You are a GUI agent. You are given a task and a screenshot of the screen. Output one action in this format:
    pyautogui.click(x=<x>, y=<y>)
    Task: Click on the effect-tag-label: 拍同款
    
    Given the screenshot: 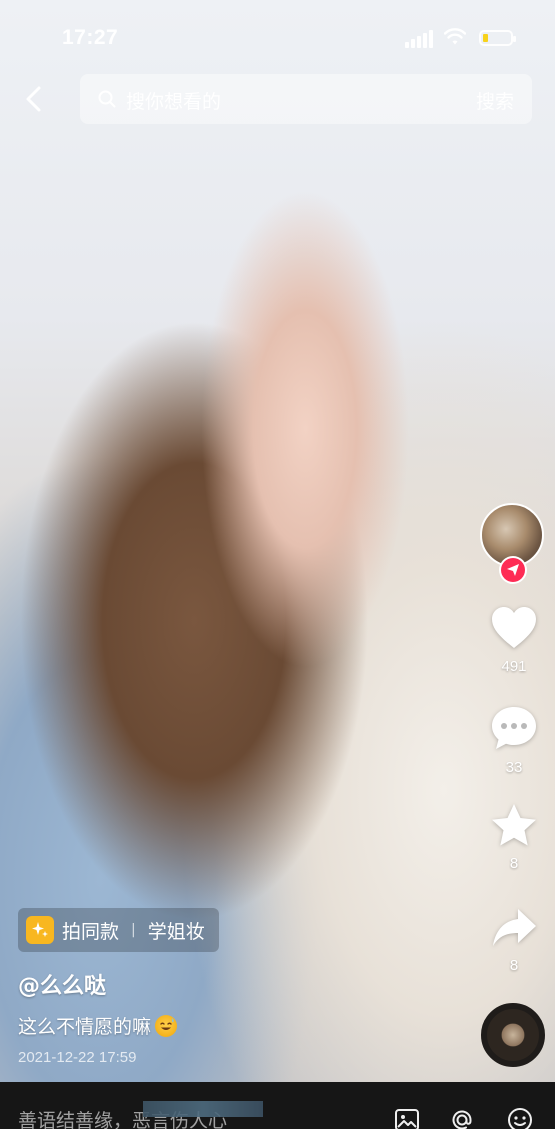 What is the action you would take?
    pyautogui.click(x=91, y=931)
    